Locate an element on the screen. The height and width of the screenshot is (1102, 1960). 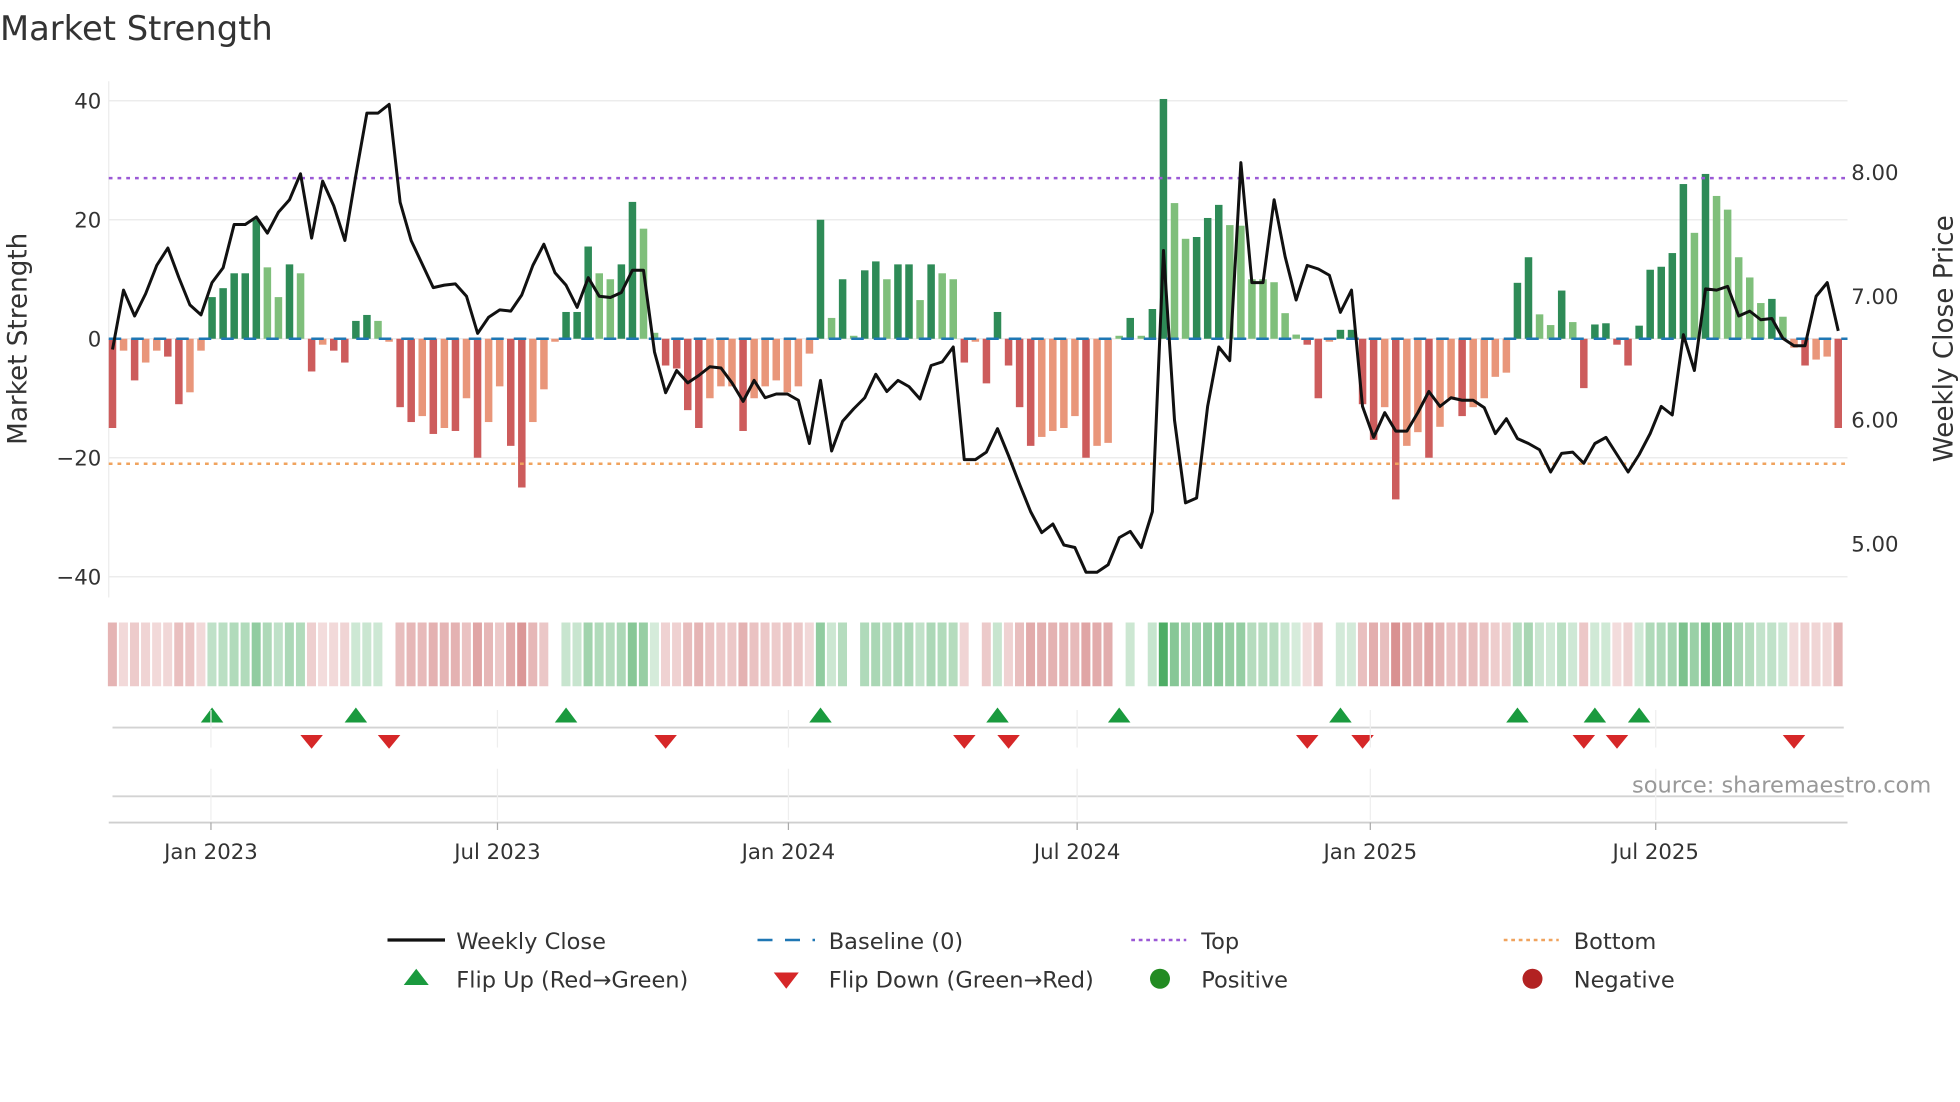
x-tick-label: Jan 2023 is located at coordinates (210, 852).